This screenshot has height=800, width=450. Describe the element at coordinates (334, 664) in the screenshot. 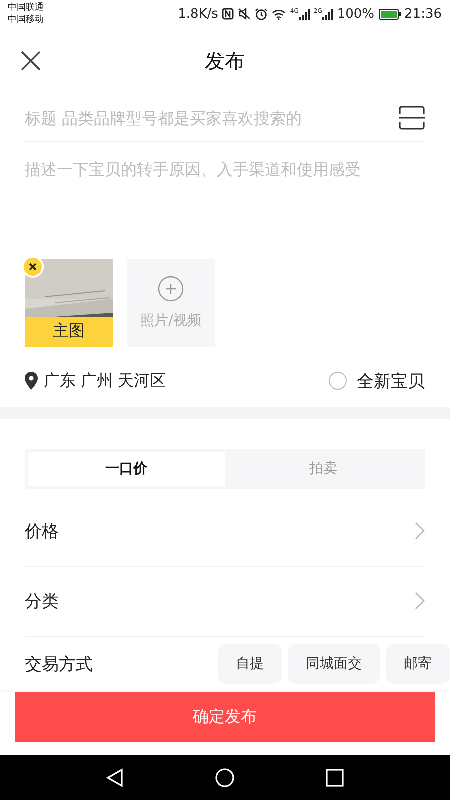

I see `trade-option: 同城面交` at that location.